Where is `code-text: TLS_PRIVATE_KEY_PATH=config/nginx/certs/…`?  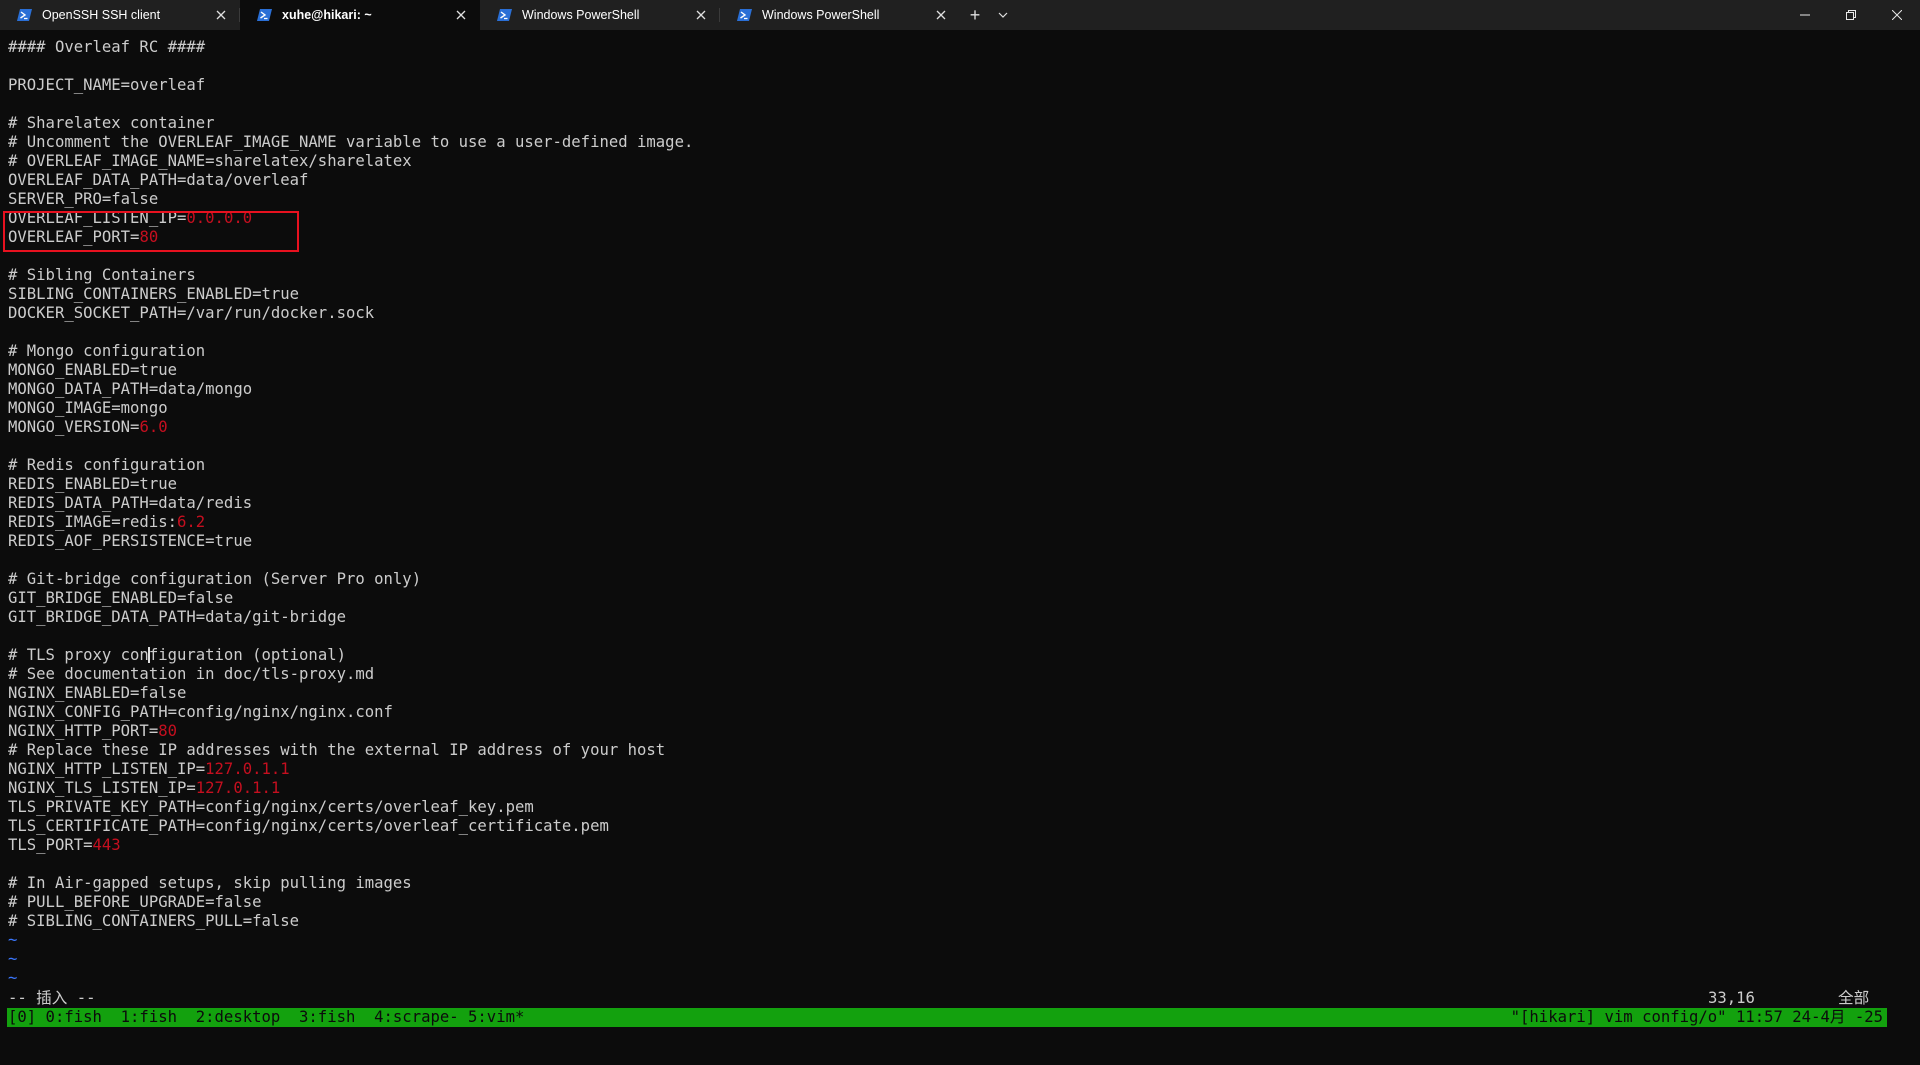 code-text: TLS_PRIVATE_KEY_PATH=config/nginx/certs/… is located at coordinates (271, 807).